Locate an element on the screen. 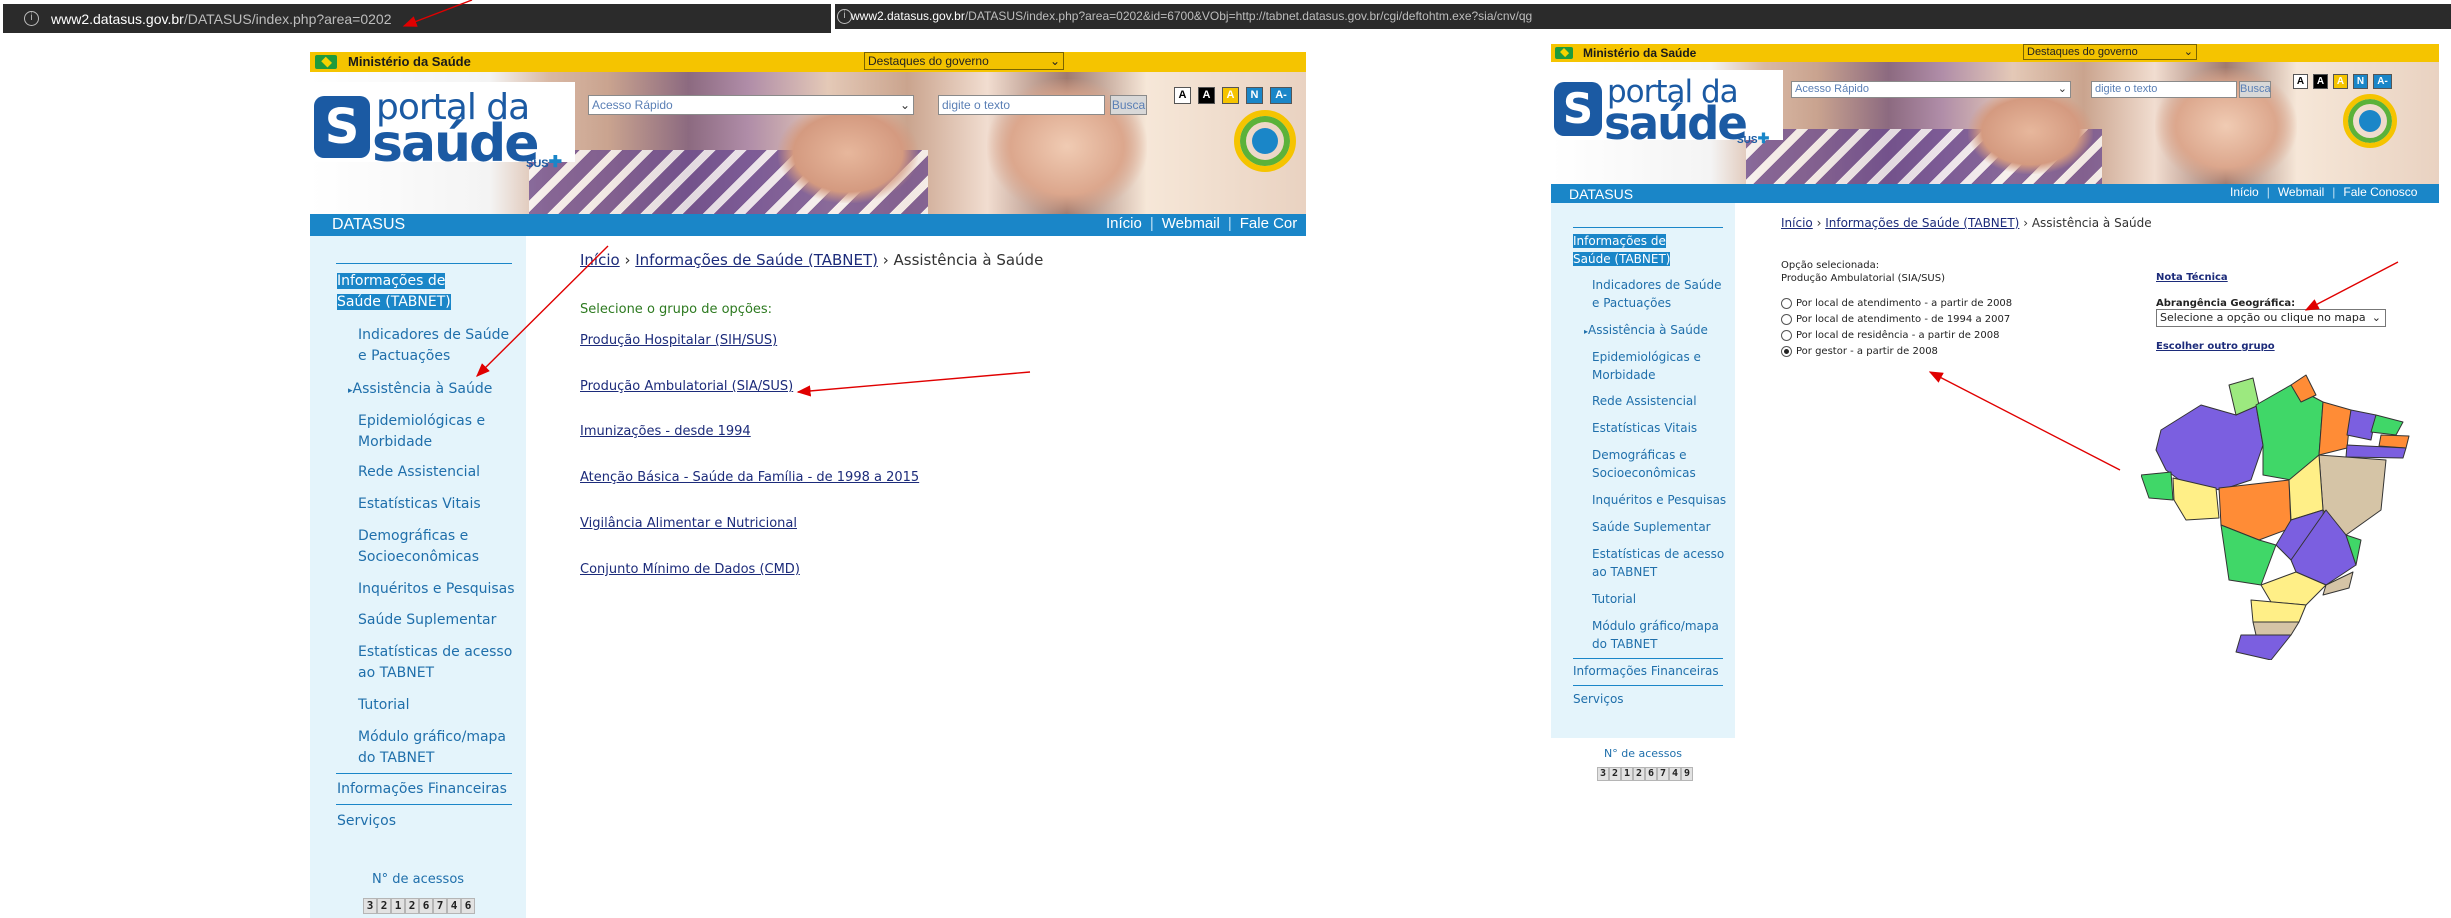  logo-saude-text: saúde is located at coordinates (1676, 123).